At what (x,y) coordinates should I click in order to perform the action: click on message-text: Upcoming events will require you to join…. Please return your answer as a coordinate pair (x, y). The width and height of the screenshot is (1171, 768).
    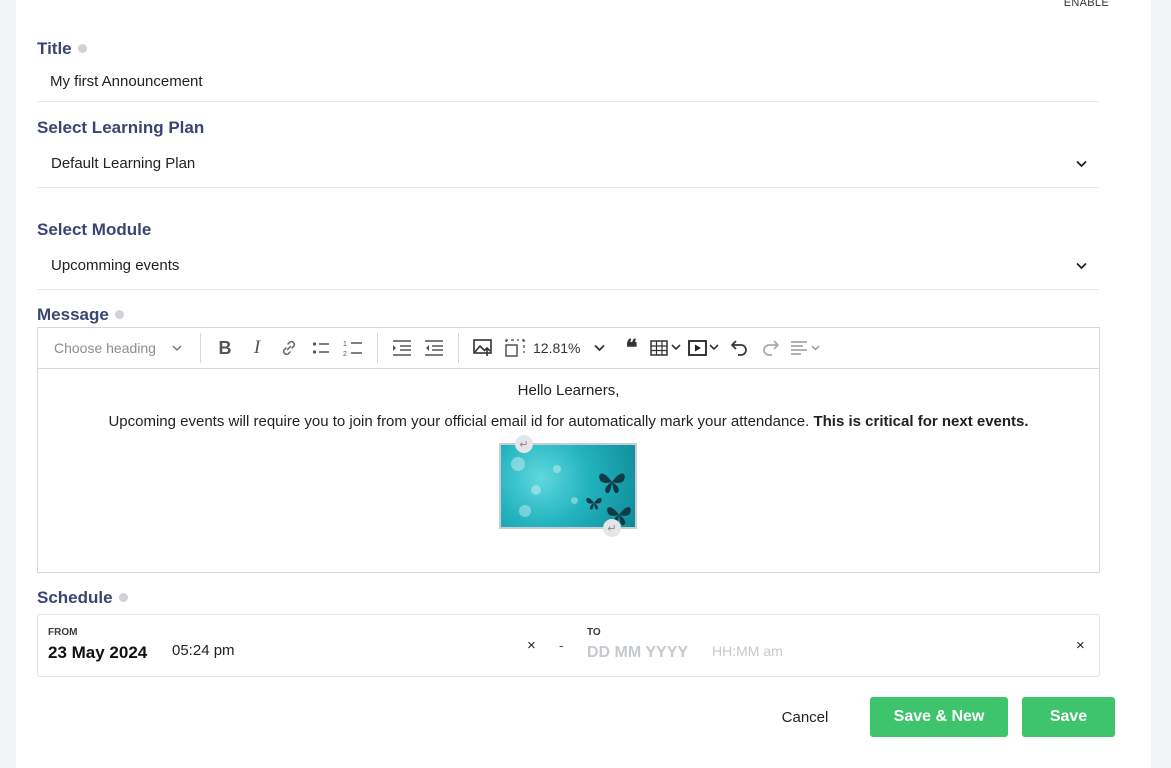
    Looking at the image, I should click on (461, 421).